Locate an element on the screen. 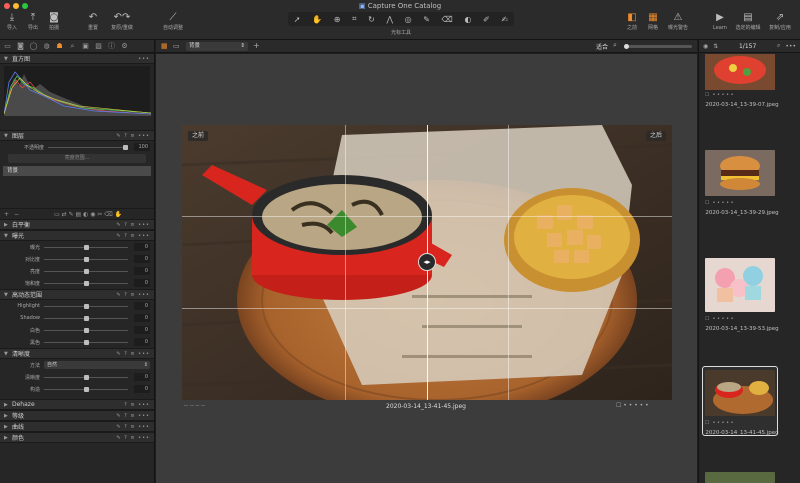 Image resolution: width=800 pixels, height=483 pixels. output-tab-icon: ⚙ is located at coordinates (124, 46).